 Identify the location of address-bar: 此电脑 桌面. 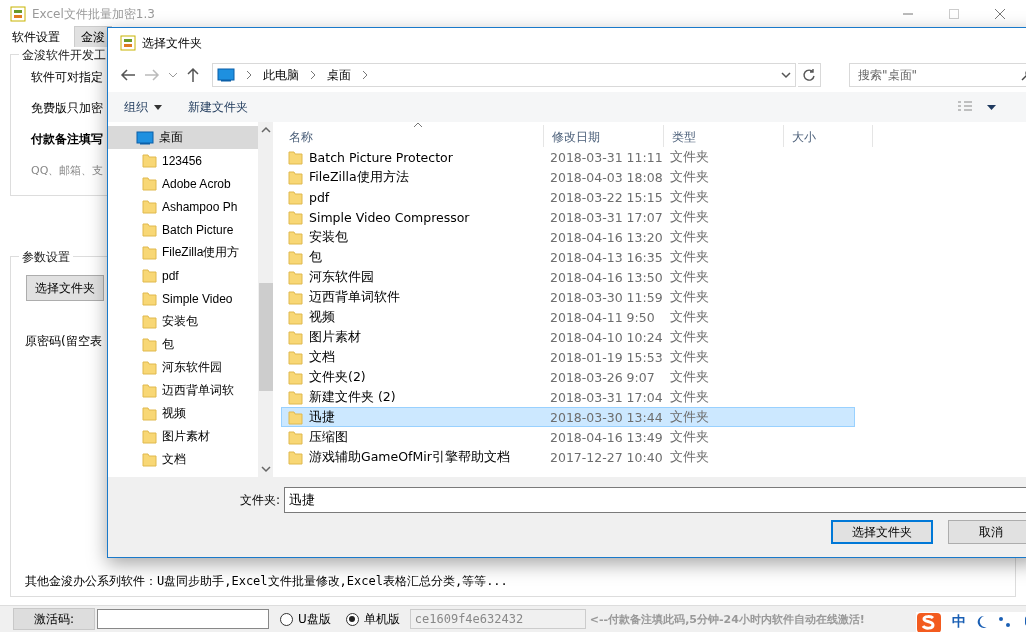
(504, 75).